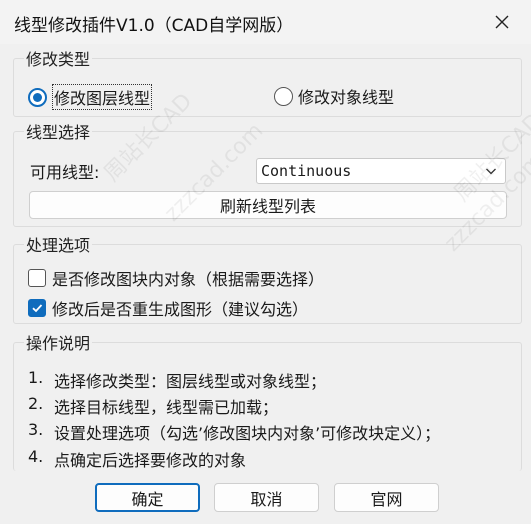  What do you see at coordinates (58, 58) in the screenshot?
I see `modify-type-title: 修改类型` at bounding box center [58, 58].